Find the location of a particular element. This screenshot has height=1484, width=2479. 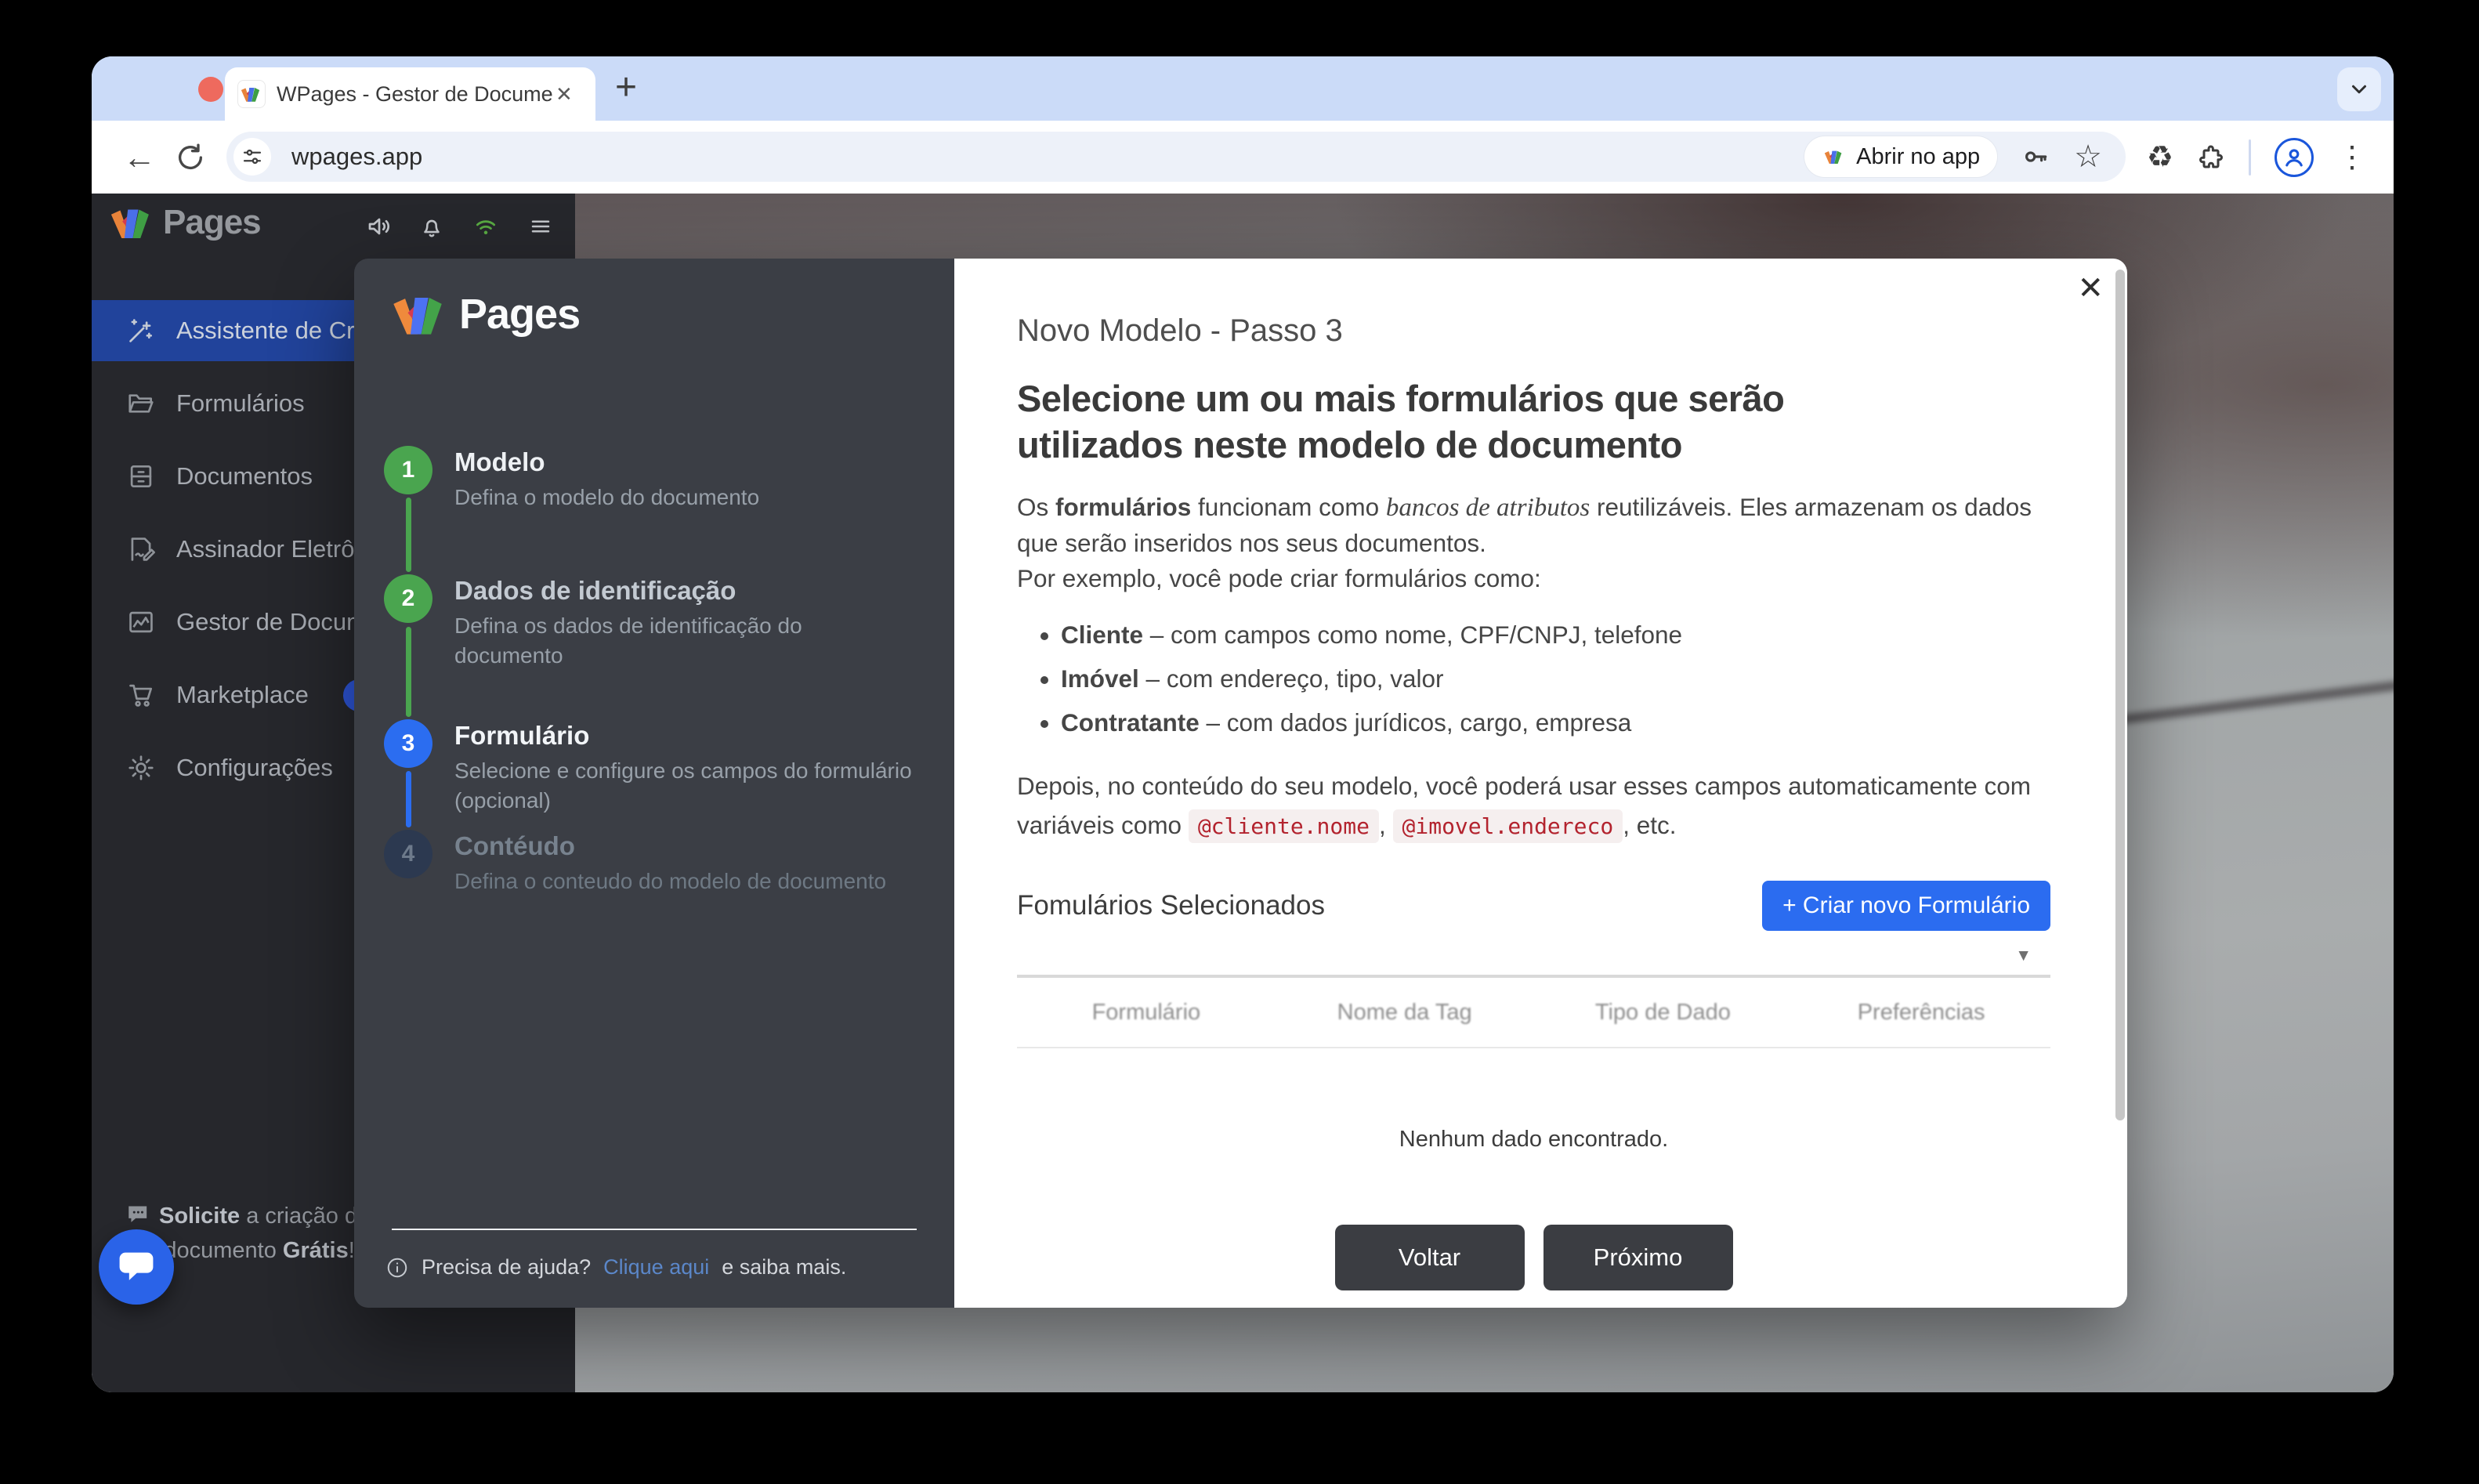

sidebar-item-label: Marketplace is located at coordinates (243, 694).